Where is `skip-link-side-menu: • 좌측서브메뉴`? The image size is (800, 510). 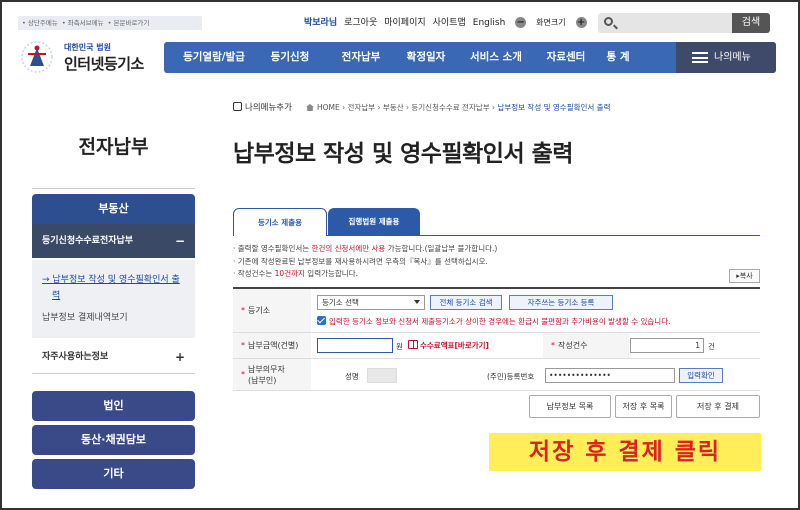 skip-link-side-menu: • 좌측서브메뉴 is located at coordinates (83, 23).